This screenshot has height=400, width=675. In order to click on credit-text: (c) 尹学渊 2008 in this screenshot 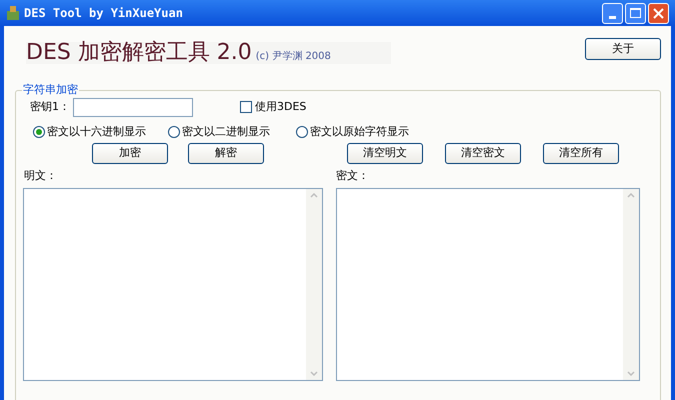, I will do `click(293, 57)`.